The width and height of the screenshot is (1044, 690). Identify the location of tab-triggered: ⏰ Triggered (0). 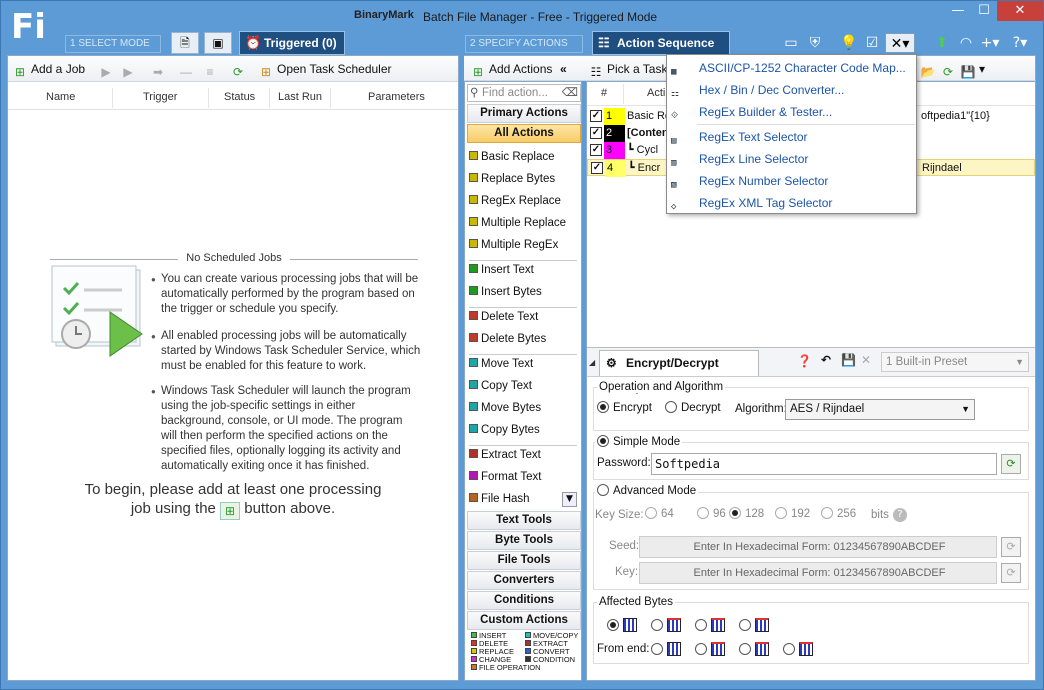
(292, 43).